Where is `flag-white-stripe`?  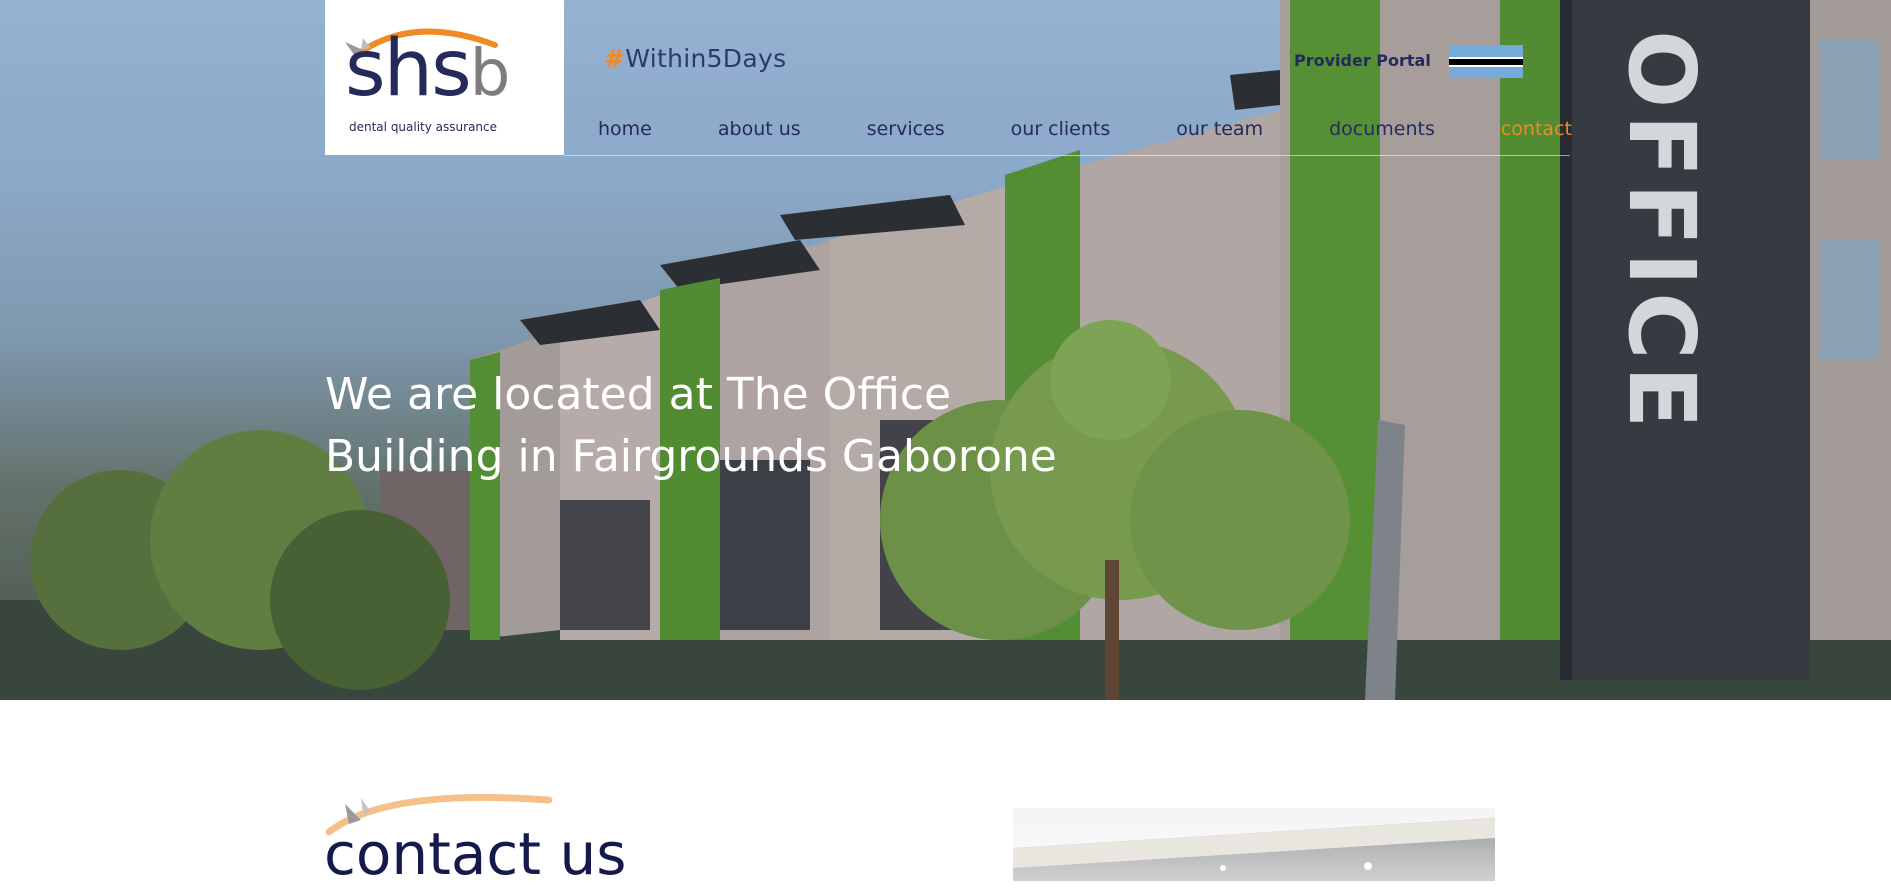 flag-white-stripe is located at coordinates (1486, 66).